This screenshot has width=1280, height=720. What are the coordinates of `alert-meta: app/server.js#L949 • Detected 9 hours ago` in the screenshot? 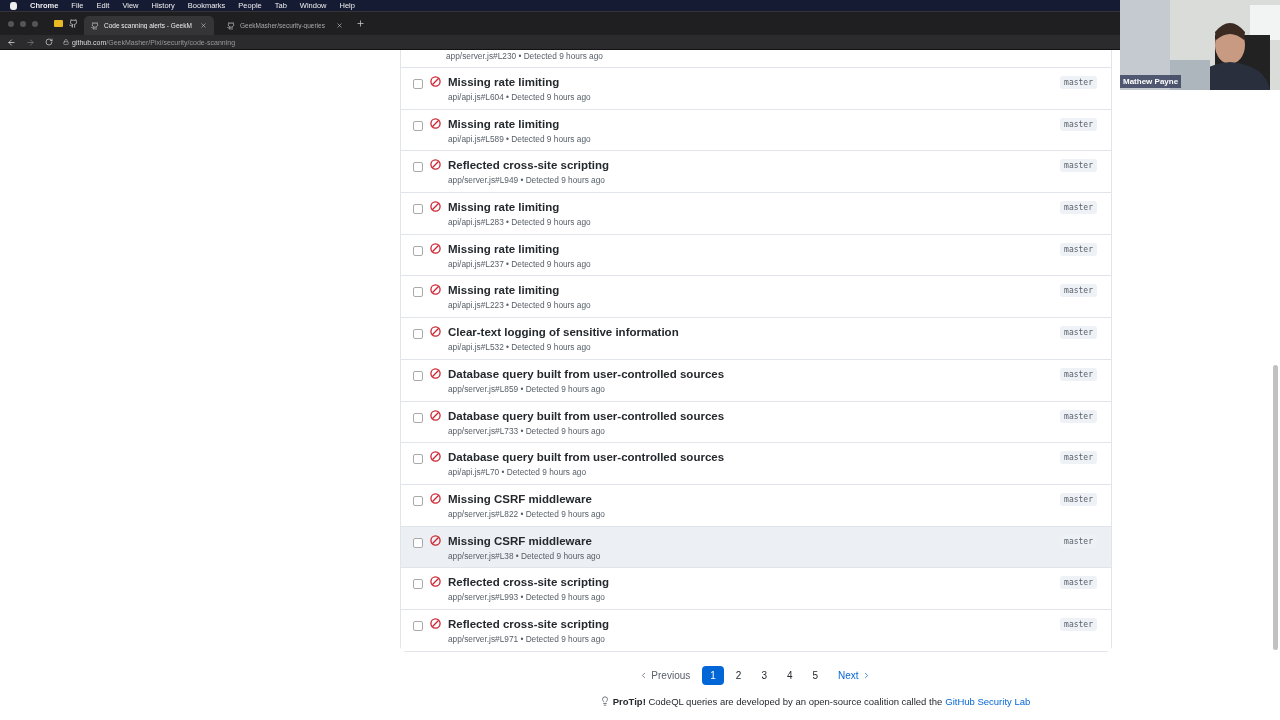 It's located at (527, 180).